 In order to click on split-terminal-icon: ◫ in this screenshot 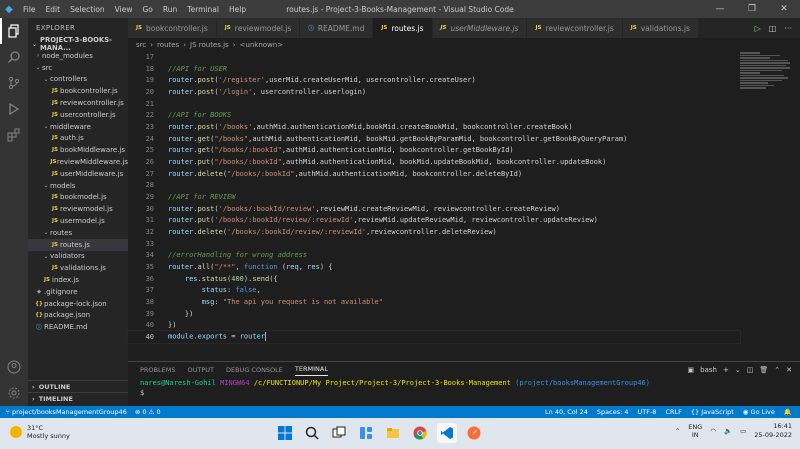, I will do `click(750, 370)`.